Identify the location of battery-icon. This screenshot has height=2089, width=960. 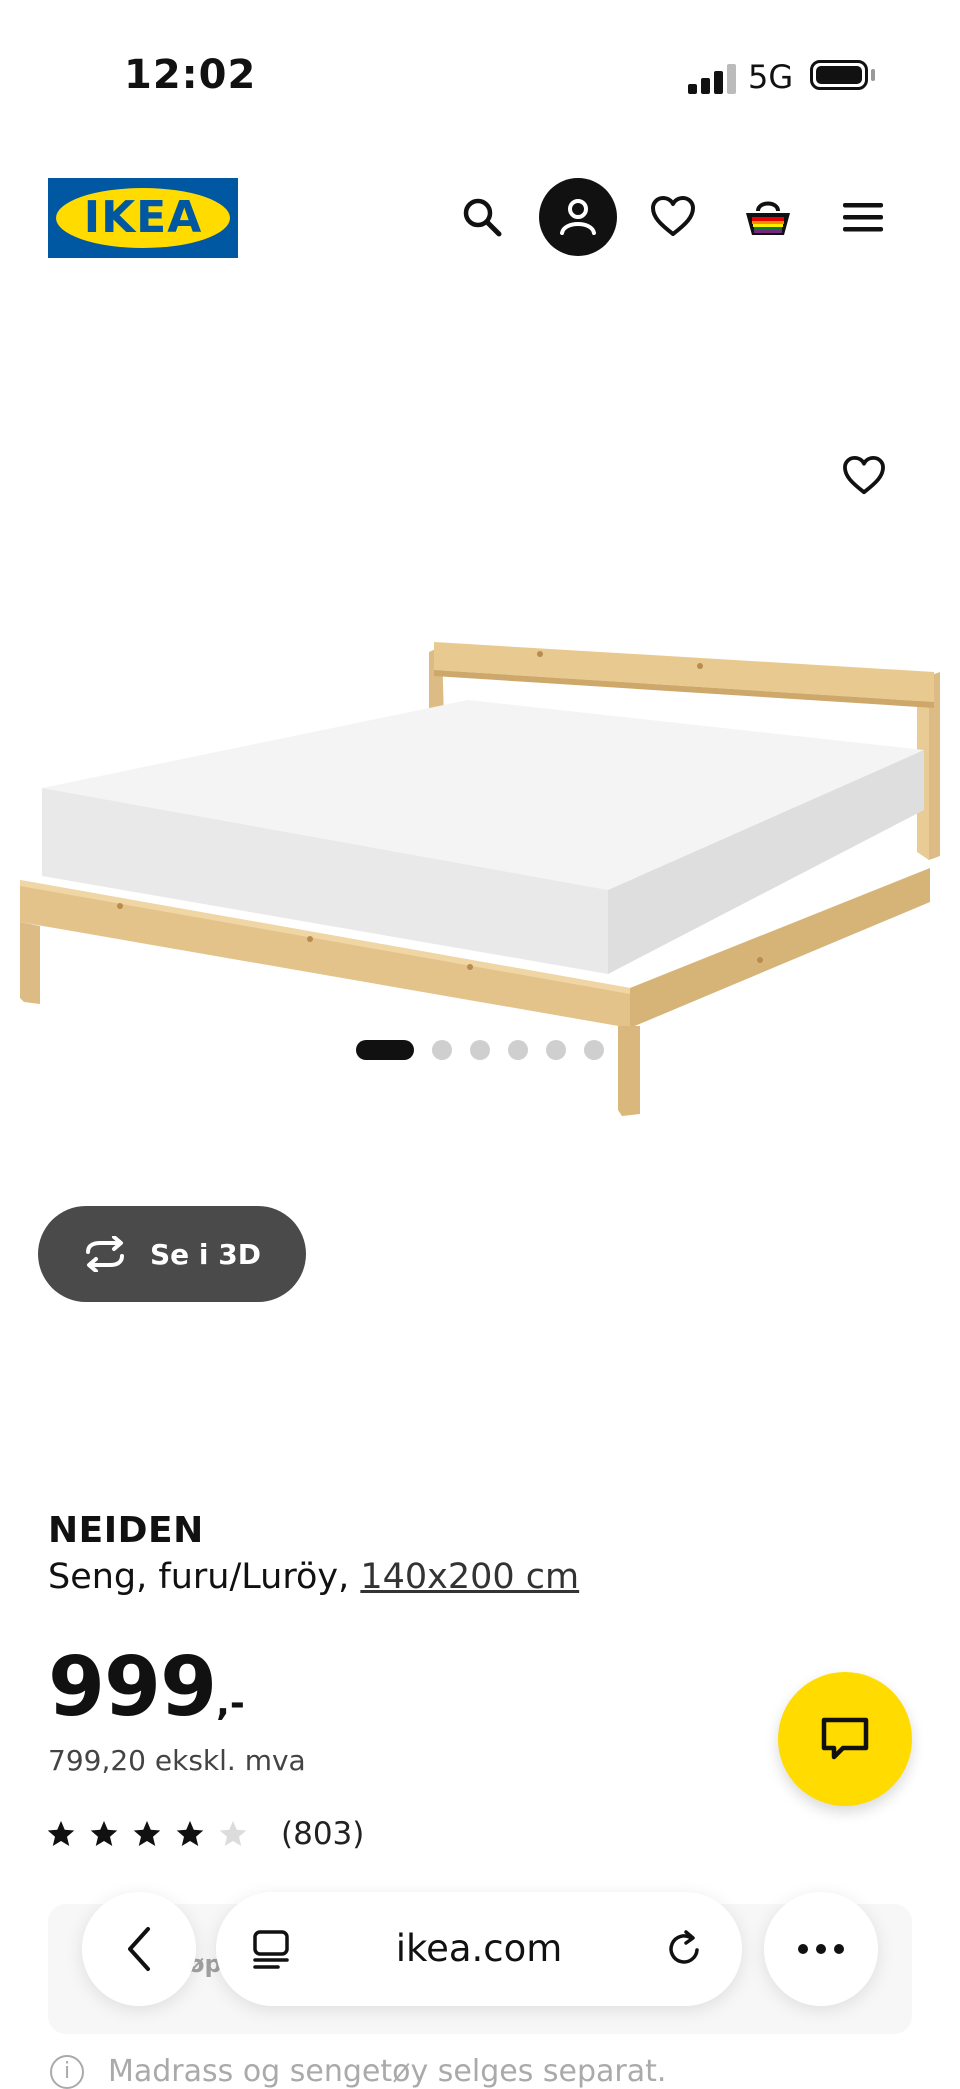
(839, 75).